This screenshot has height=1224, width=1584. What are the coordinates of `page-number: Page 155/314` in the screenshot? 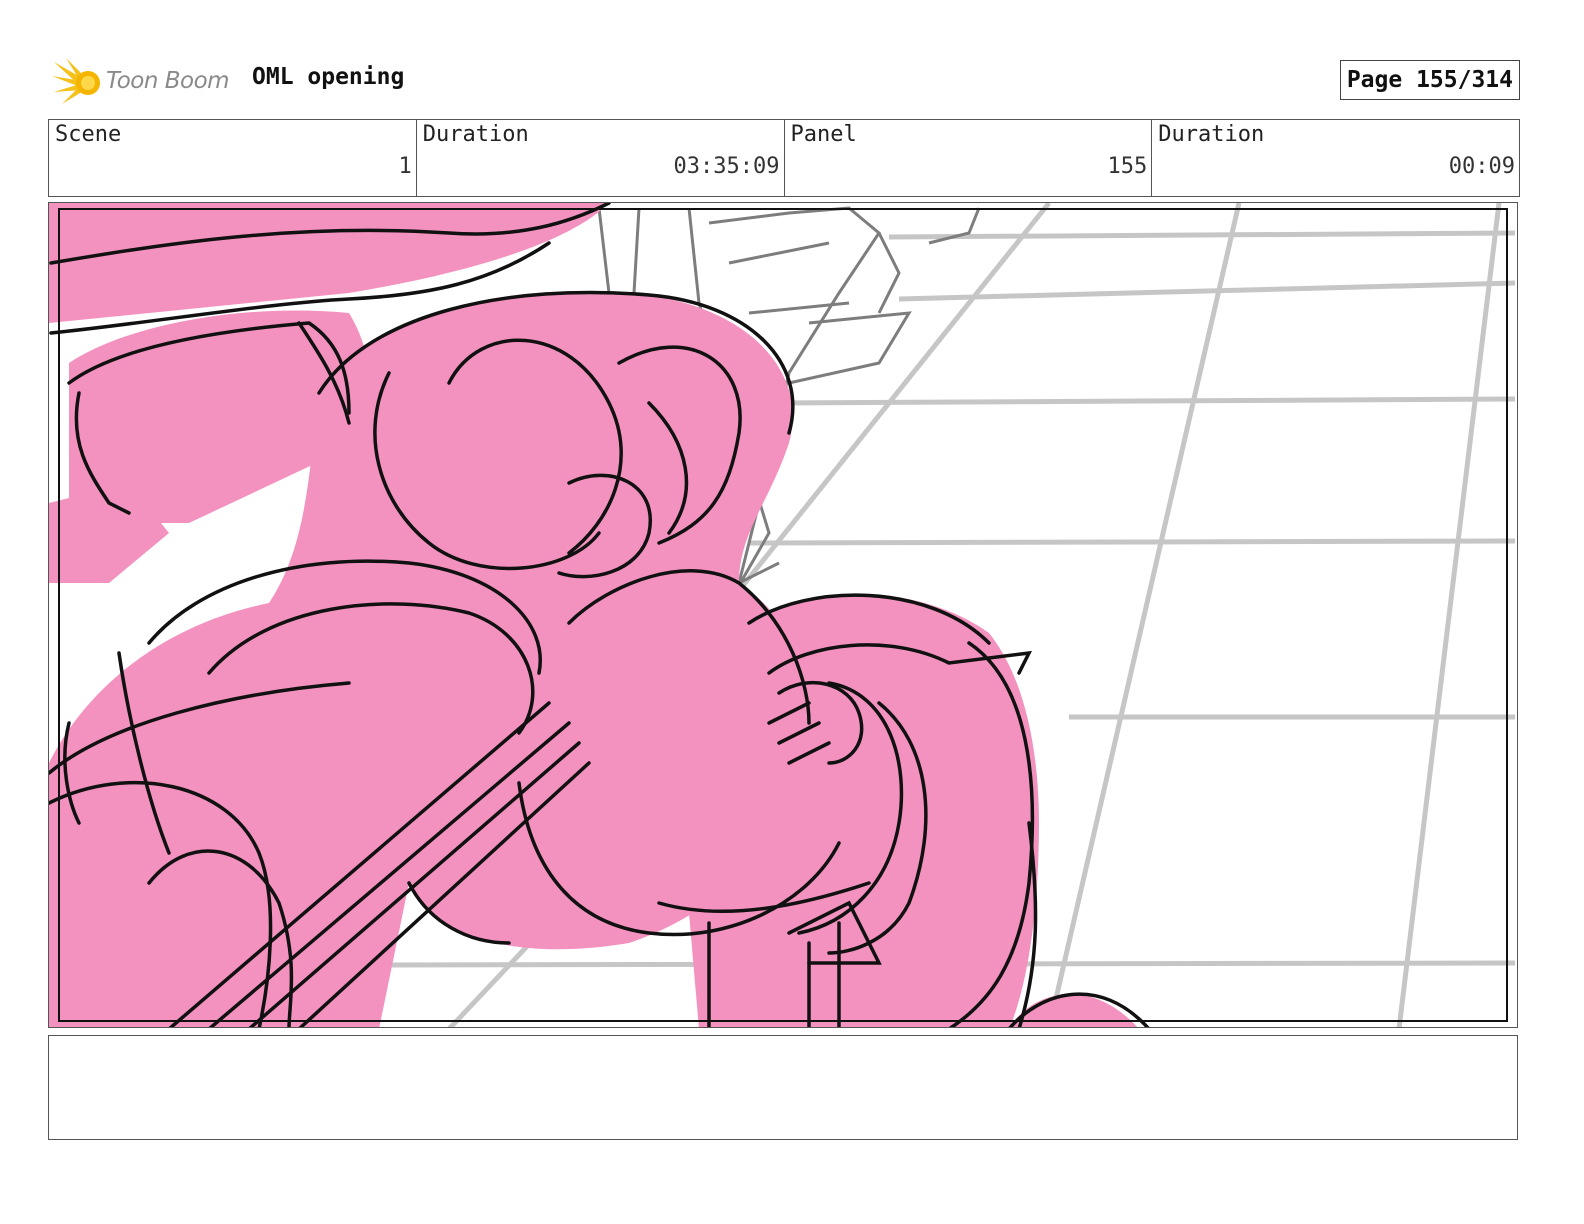 It's located at (1429, 80).